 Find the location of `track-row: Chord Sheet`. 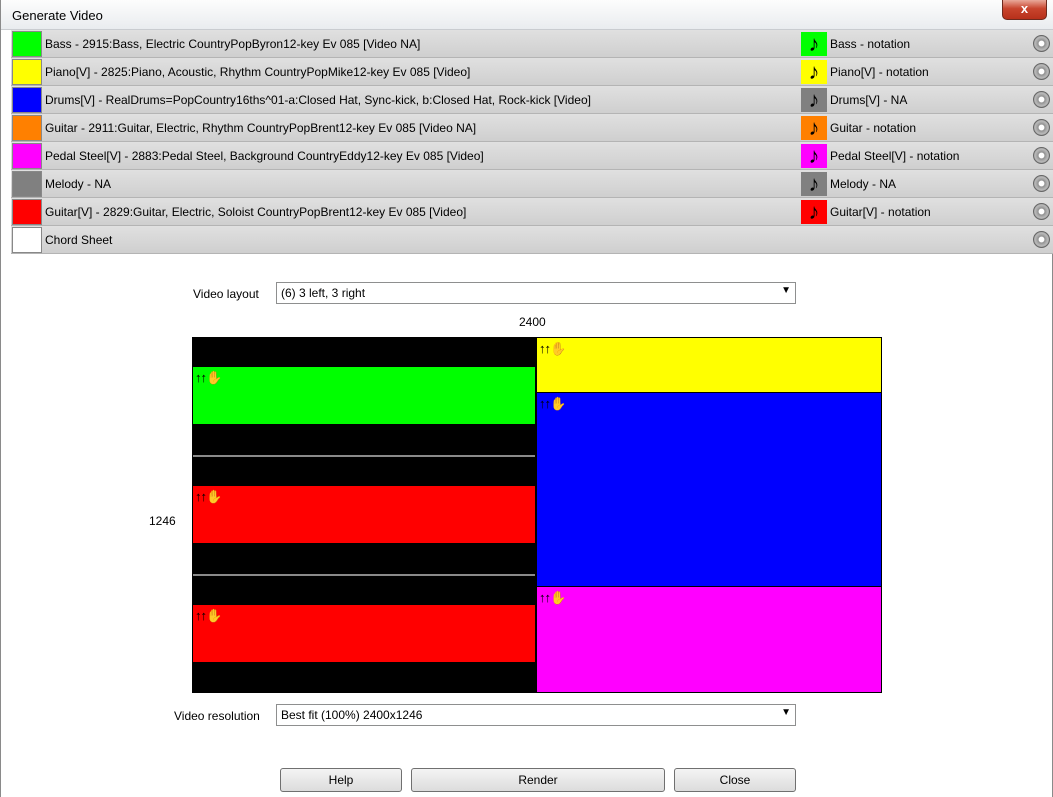

track-row: Chord Sheet is located at coordinates (532, 240).